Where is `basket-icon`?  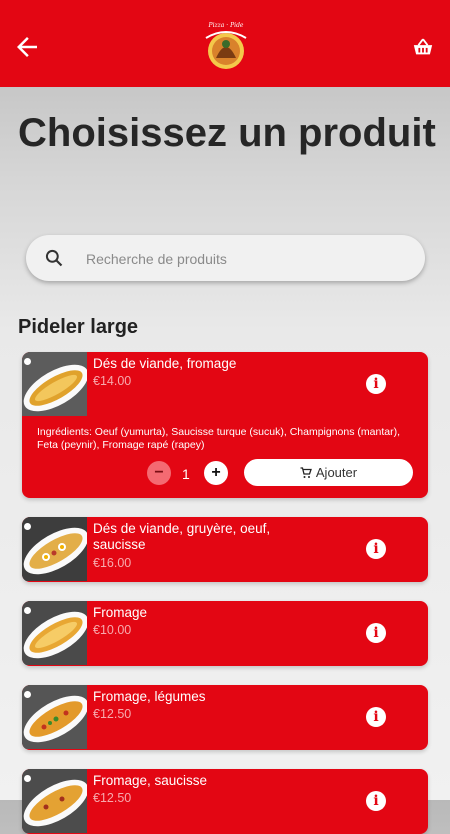 basket-icon is located at coordinates (423, 46).